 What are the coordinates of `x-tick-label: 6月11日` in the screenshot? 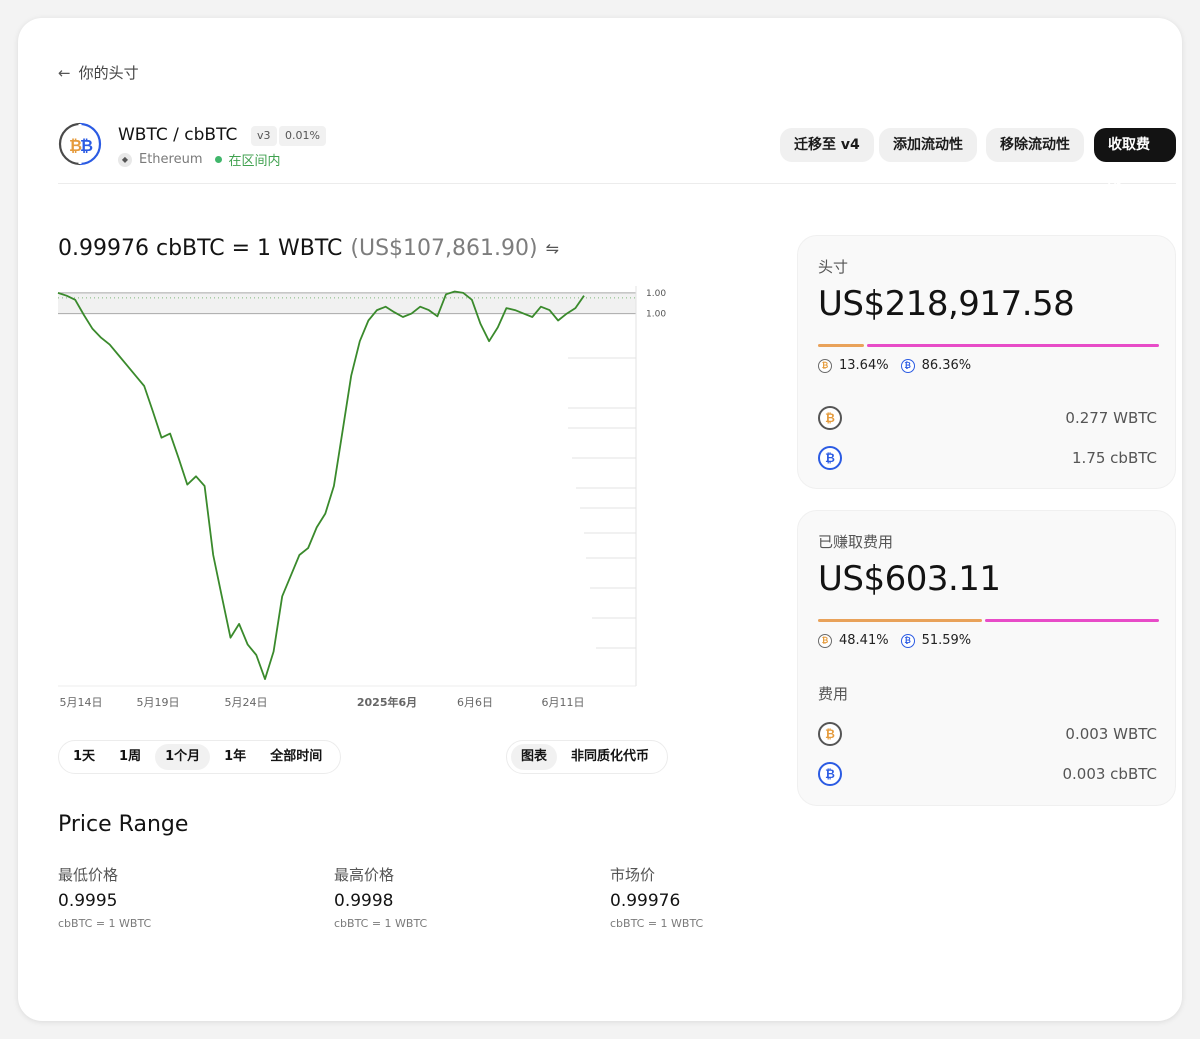 It's located at (563, 702).